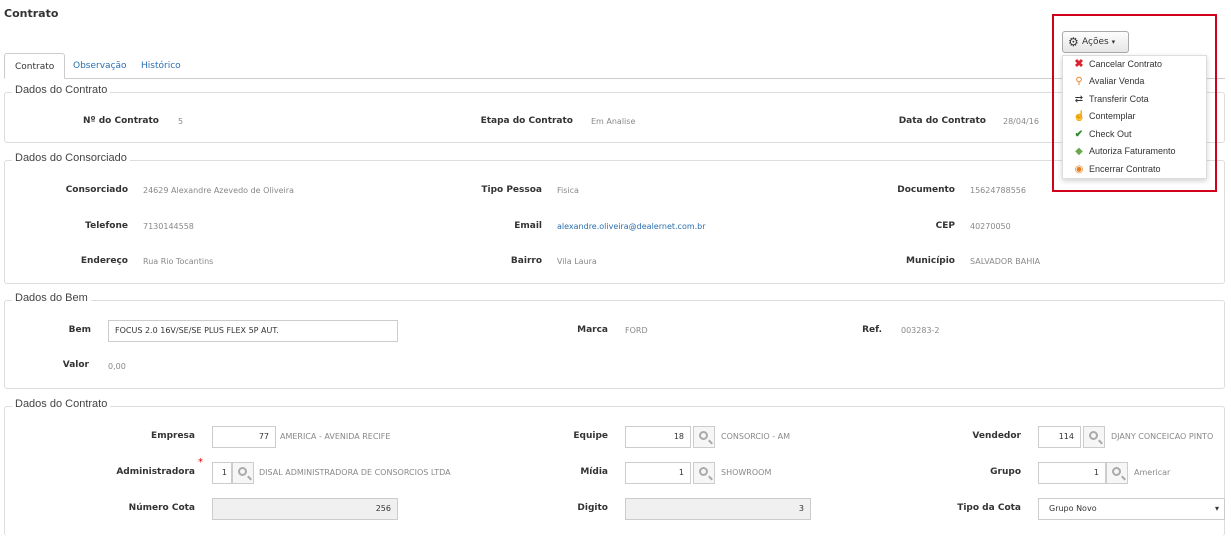 This screenshot has height=536, width=1231. I want to click on menu-item-label: Autoriza Faturamento, so click(1132, 151).